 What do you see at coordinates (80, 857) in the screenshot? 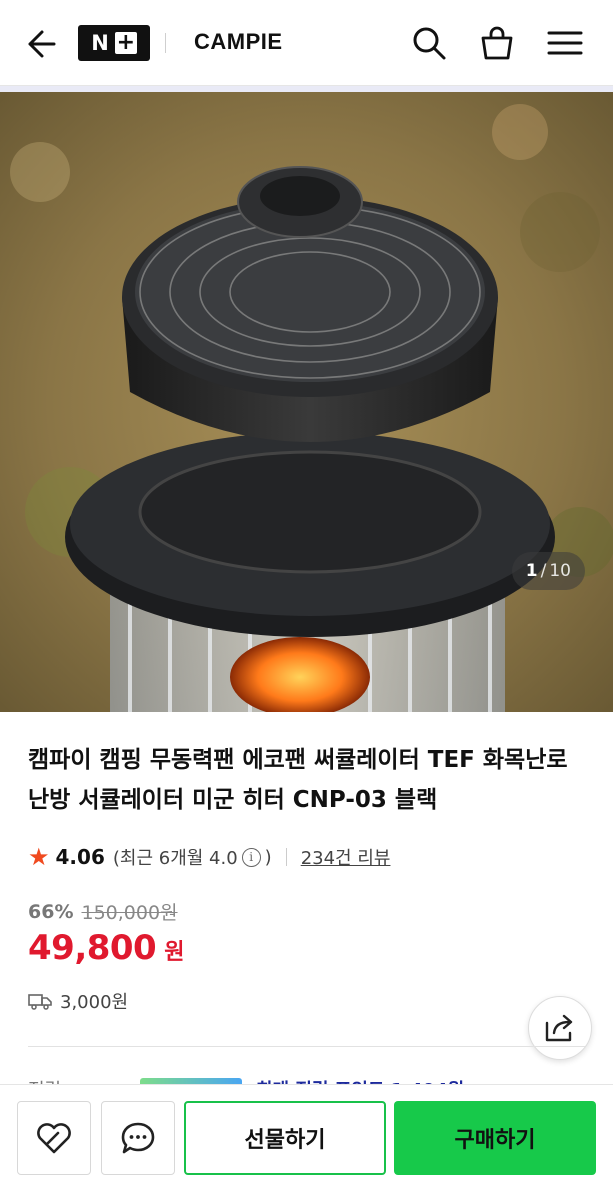
I see `rating-score: 4.06` at bounding box center [80, 857].